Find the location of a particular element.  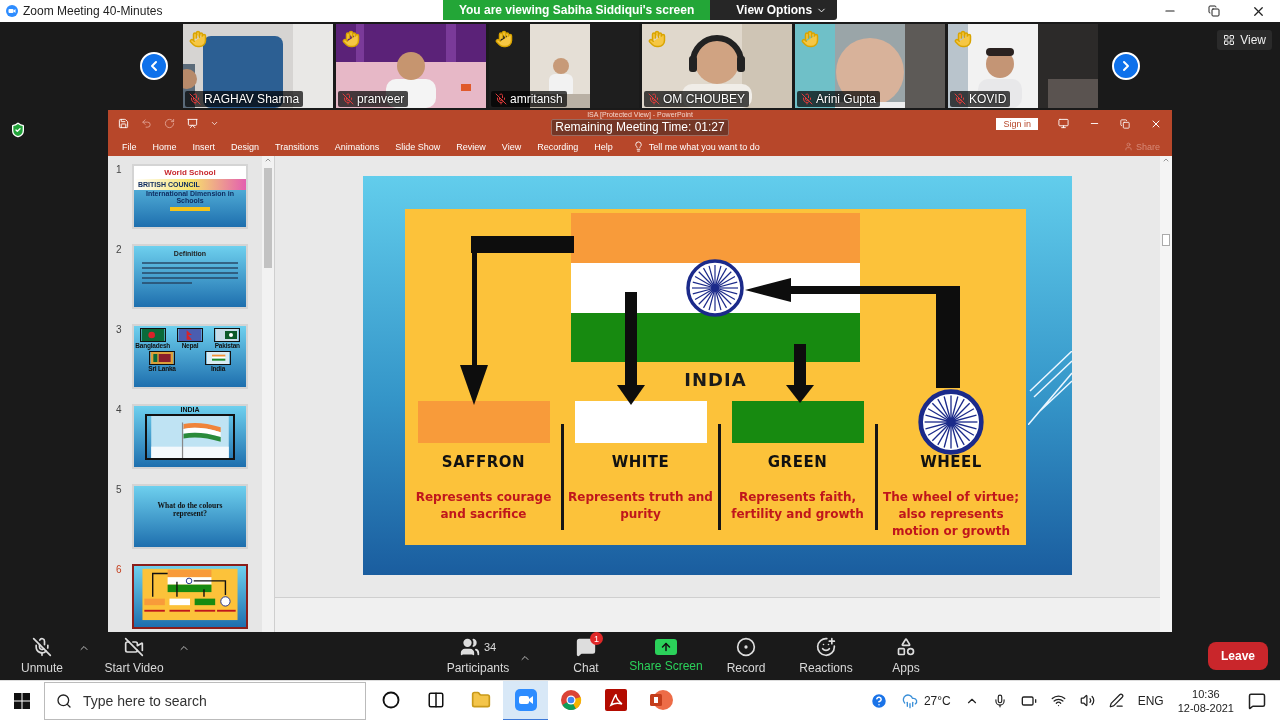

video-camera-icon is located at coordinates (525, 699).